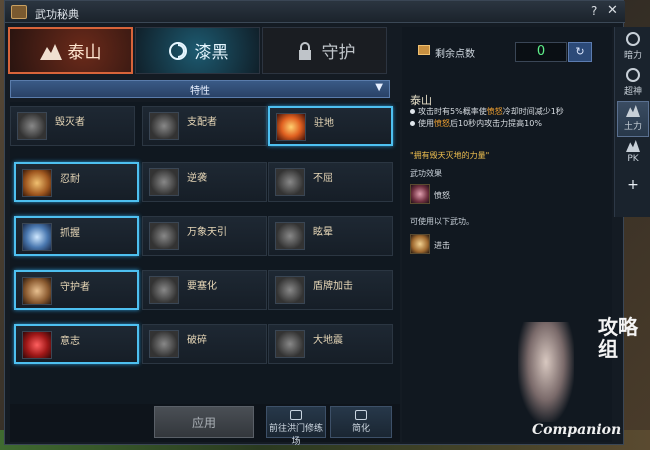 The height and width of the screenshot is (450, 650). What do you see at coordinates (426, 123) in the screenshot?
I see `text: 使用` at bounding box center [426, 123].